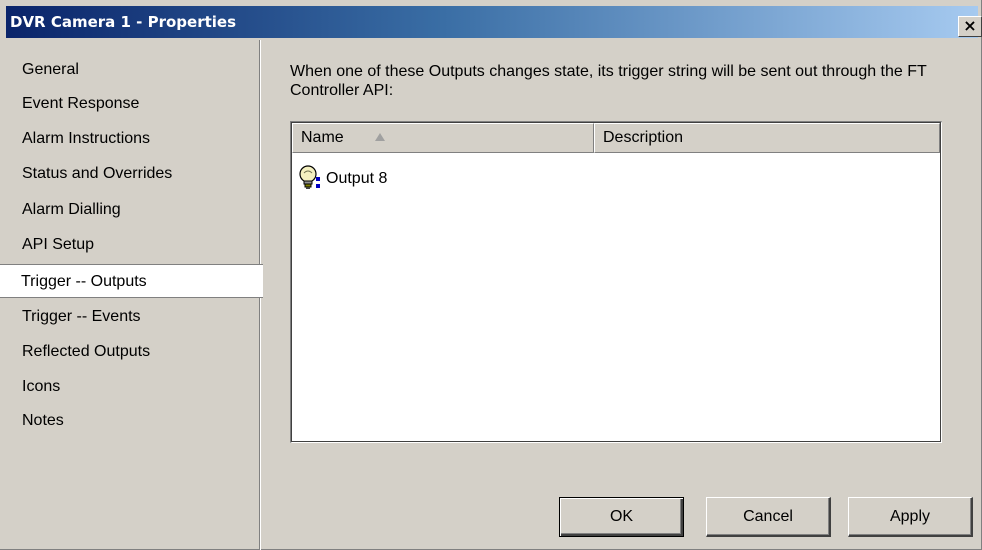  I want to click on close-button: ×, so click(970, 26).